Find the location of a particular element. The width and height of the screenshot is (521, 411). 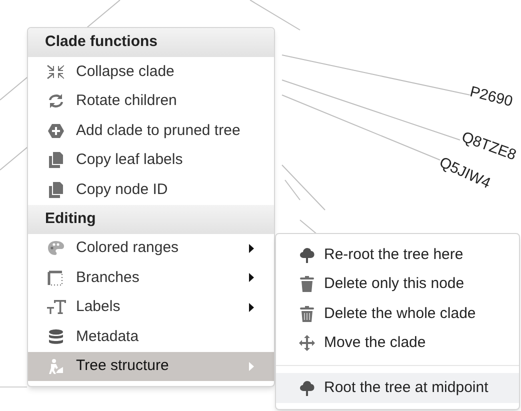

collapse-icon is located at coordinates (57, 72).